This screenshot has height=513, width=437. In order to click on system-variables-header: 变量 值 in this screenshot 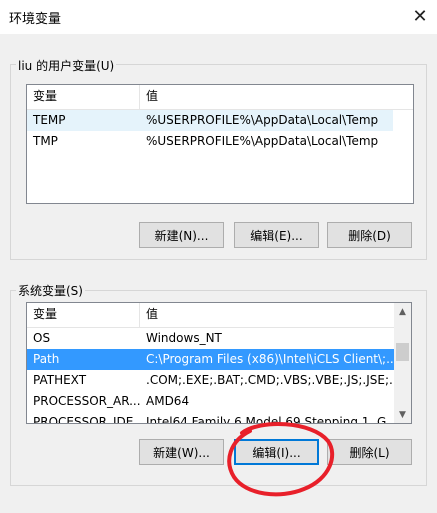, I will do `click(219, 315)`.